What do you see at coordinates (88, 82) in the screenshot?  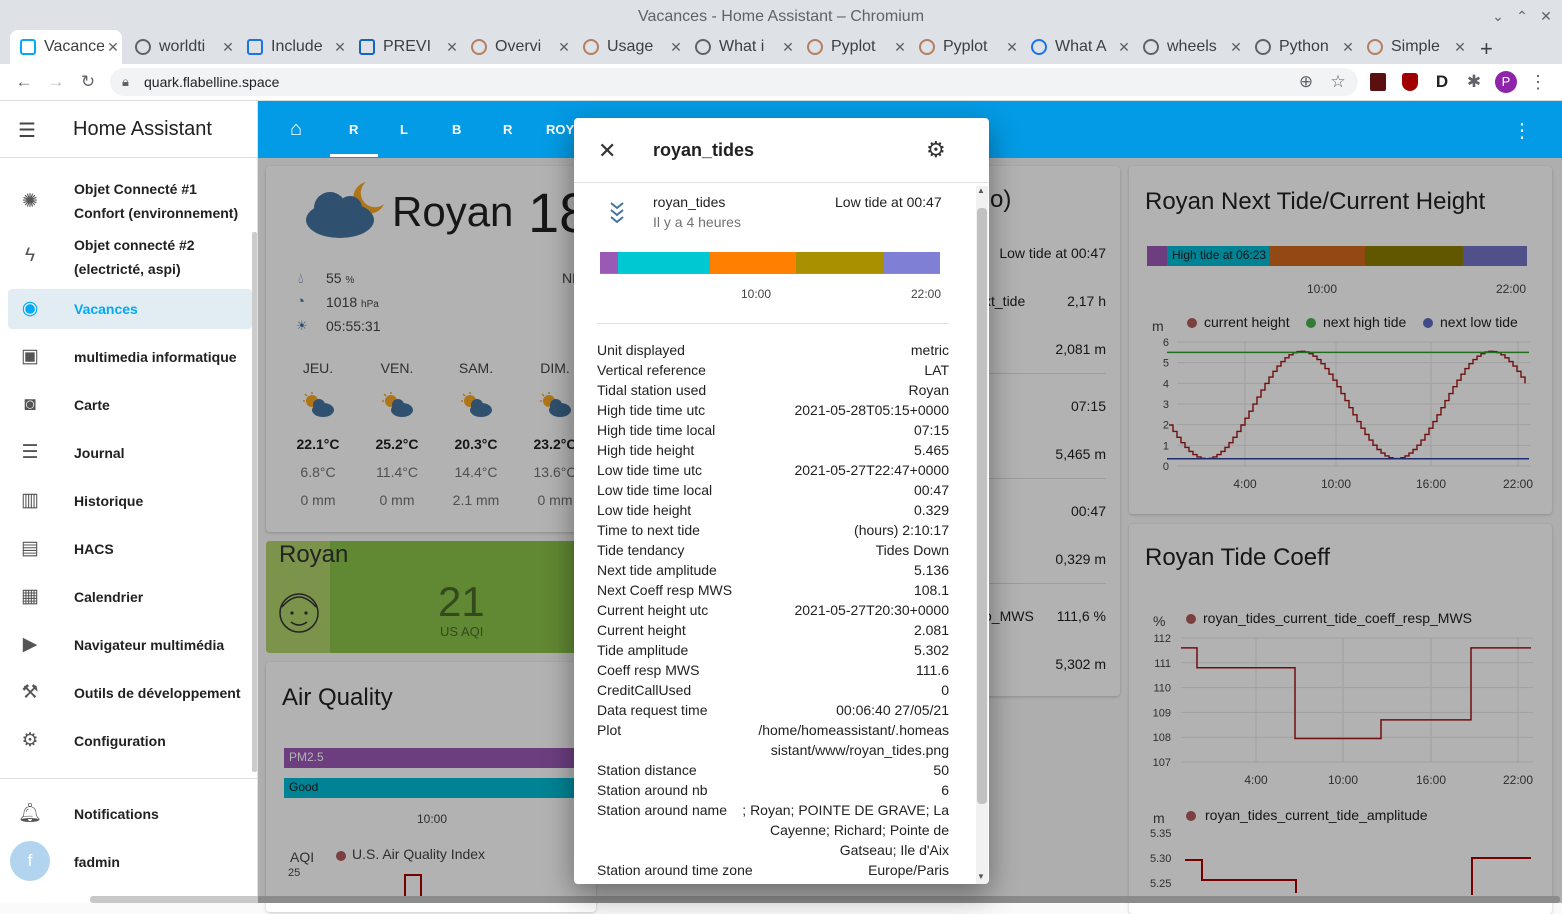 I see `reload-icon: ↻` at bounding box center [88, 82].